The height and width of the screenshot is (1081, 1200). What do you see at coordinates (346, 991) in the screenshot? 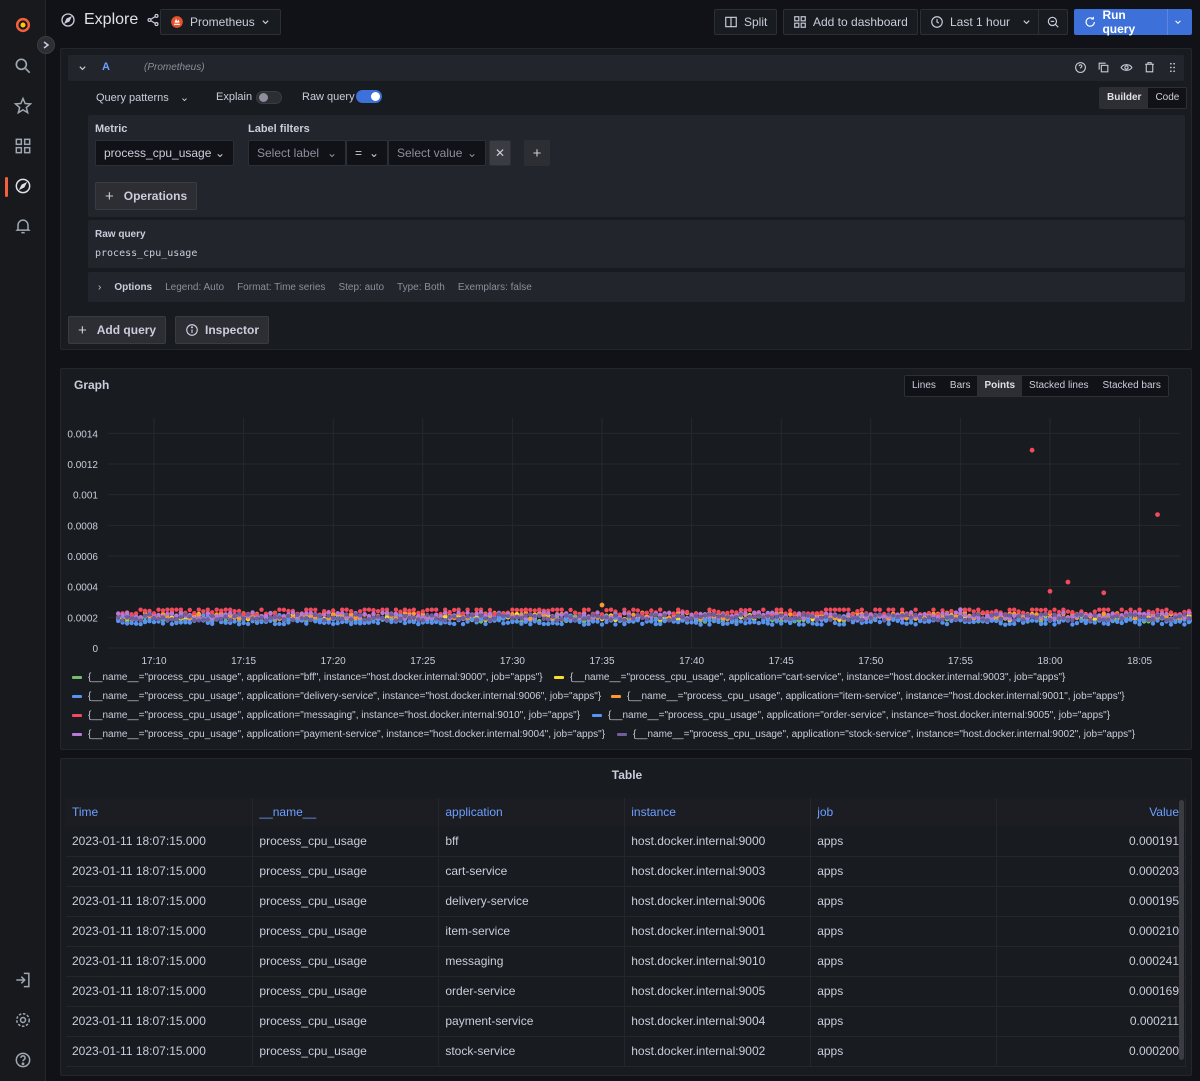
I see `table-cell: process_cpu_usage` at bounding box center [346, 991].